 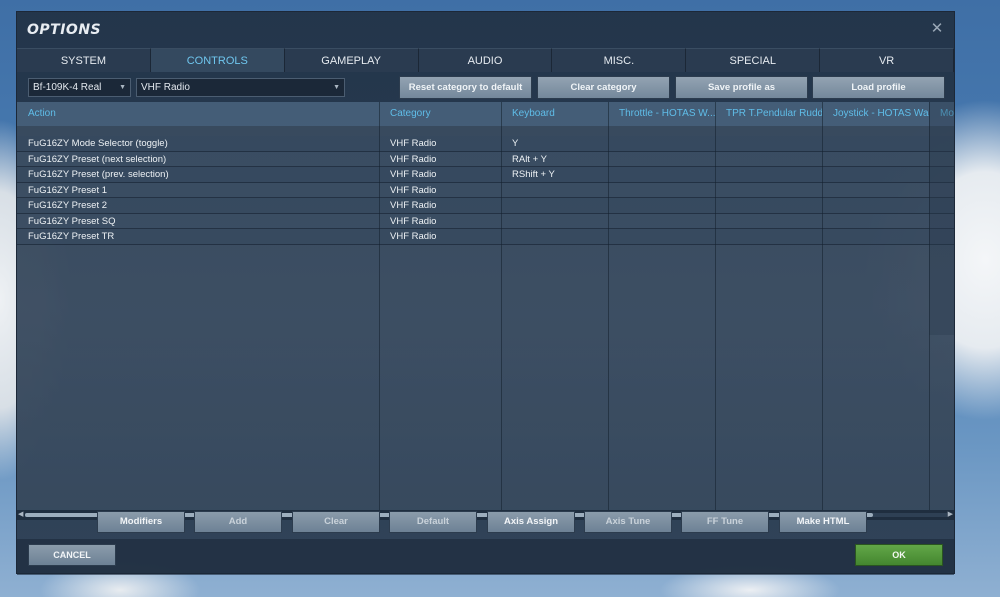 What do you see at coordinates (878, 87) in the screenshot?
I see `load-profile-button: Load profile` at bounding box center [878, 87].